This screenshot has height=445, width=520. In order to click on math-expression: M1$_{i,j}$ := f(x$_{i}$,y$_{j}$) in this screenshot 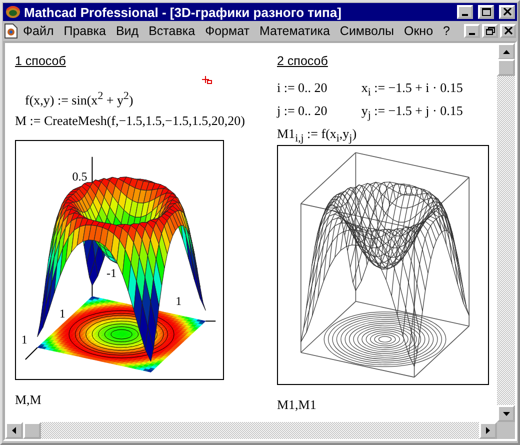, I will do `click(317, 136)`.